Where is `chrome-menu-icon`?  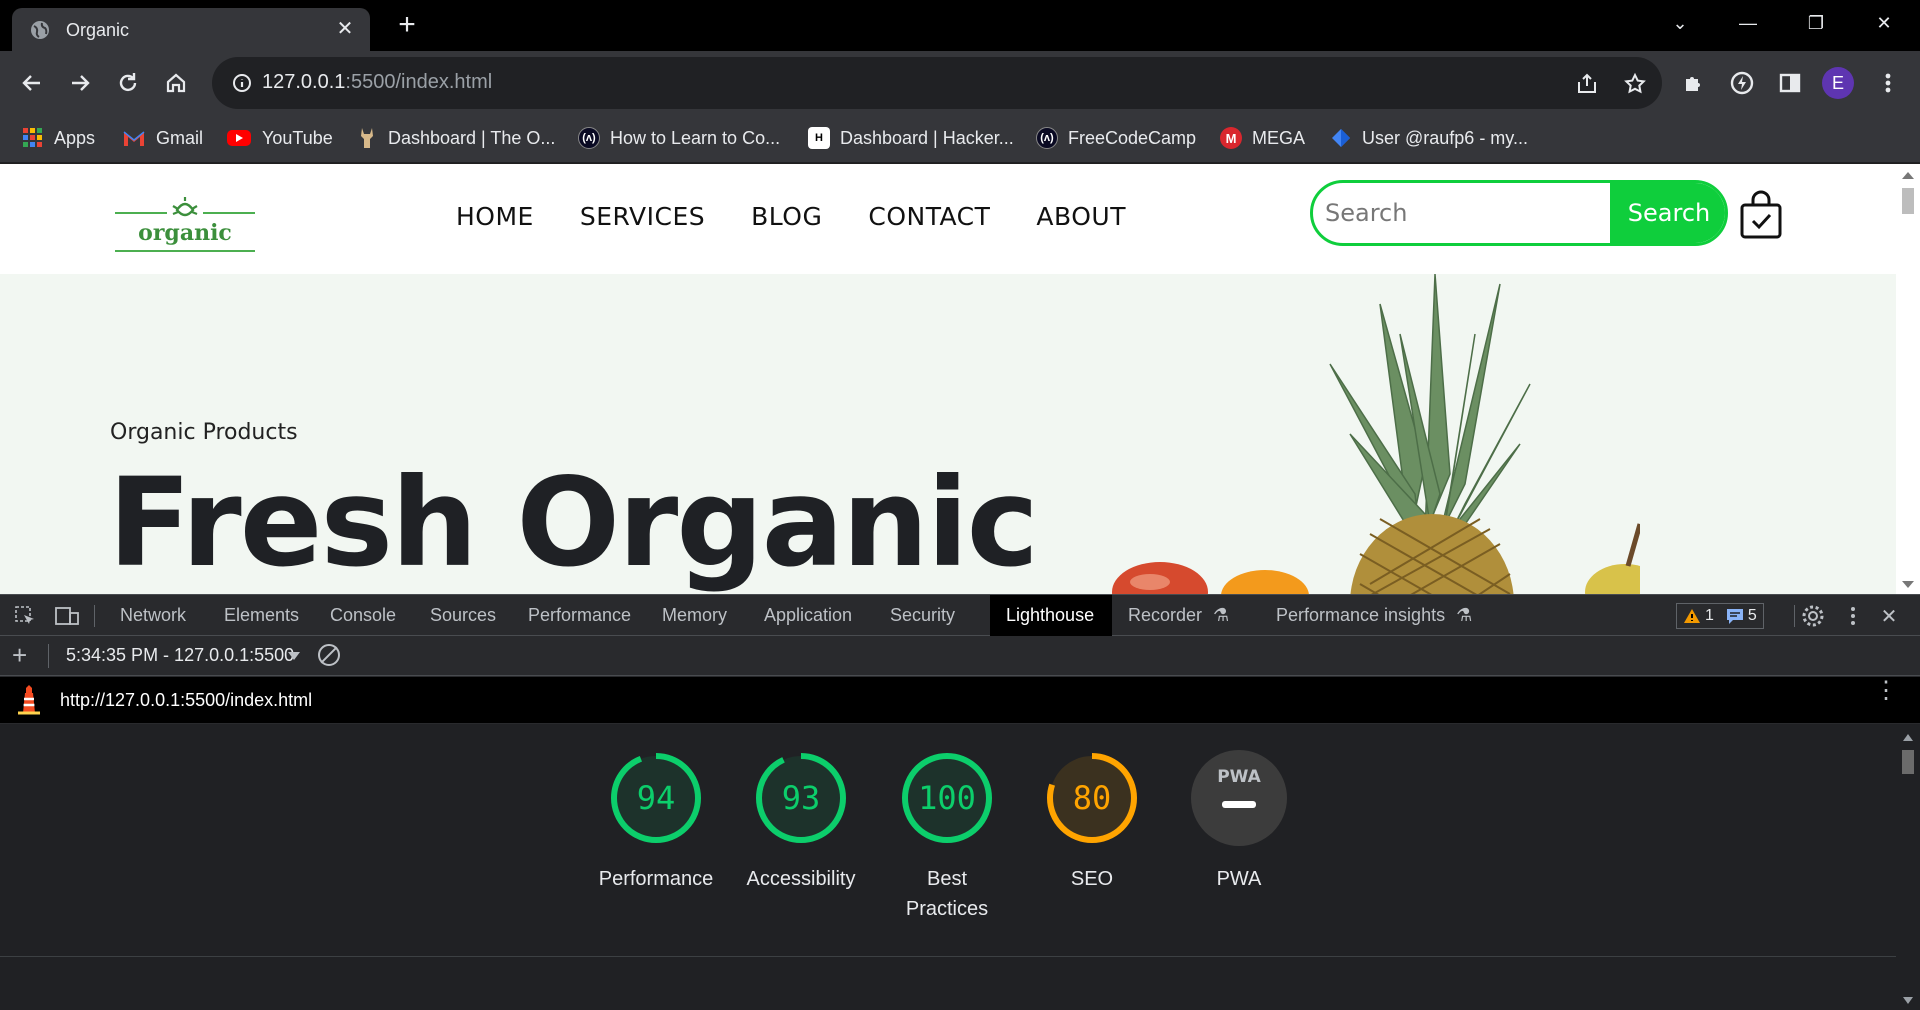
chrome-menu-icon is located at coordinates (1888, 83).